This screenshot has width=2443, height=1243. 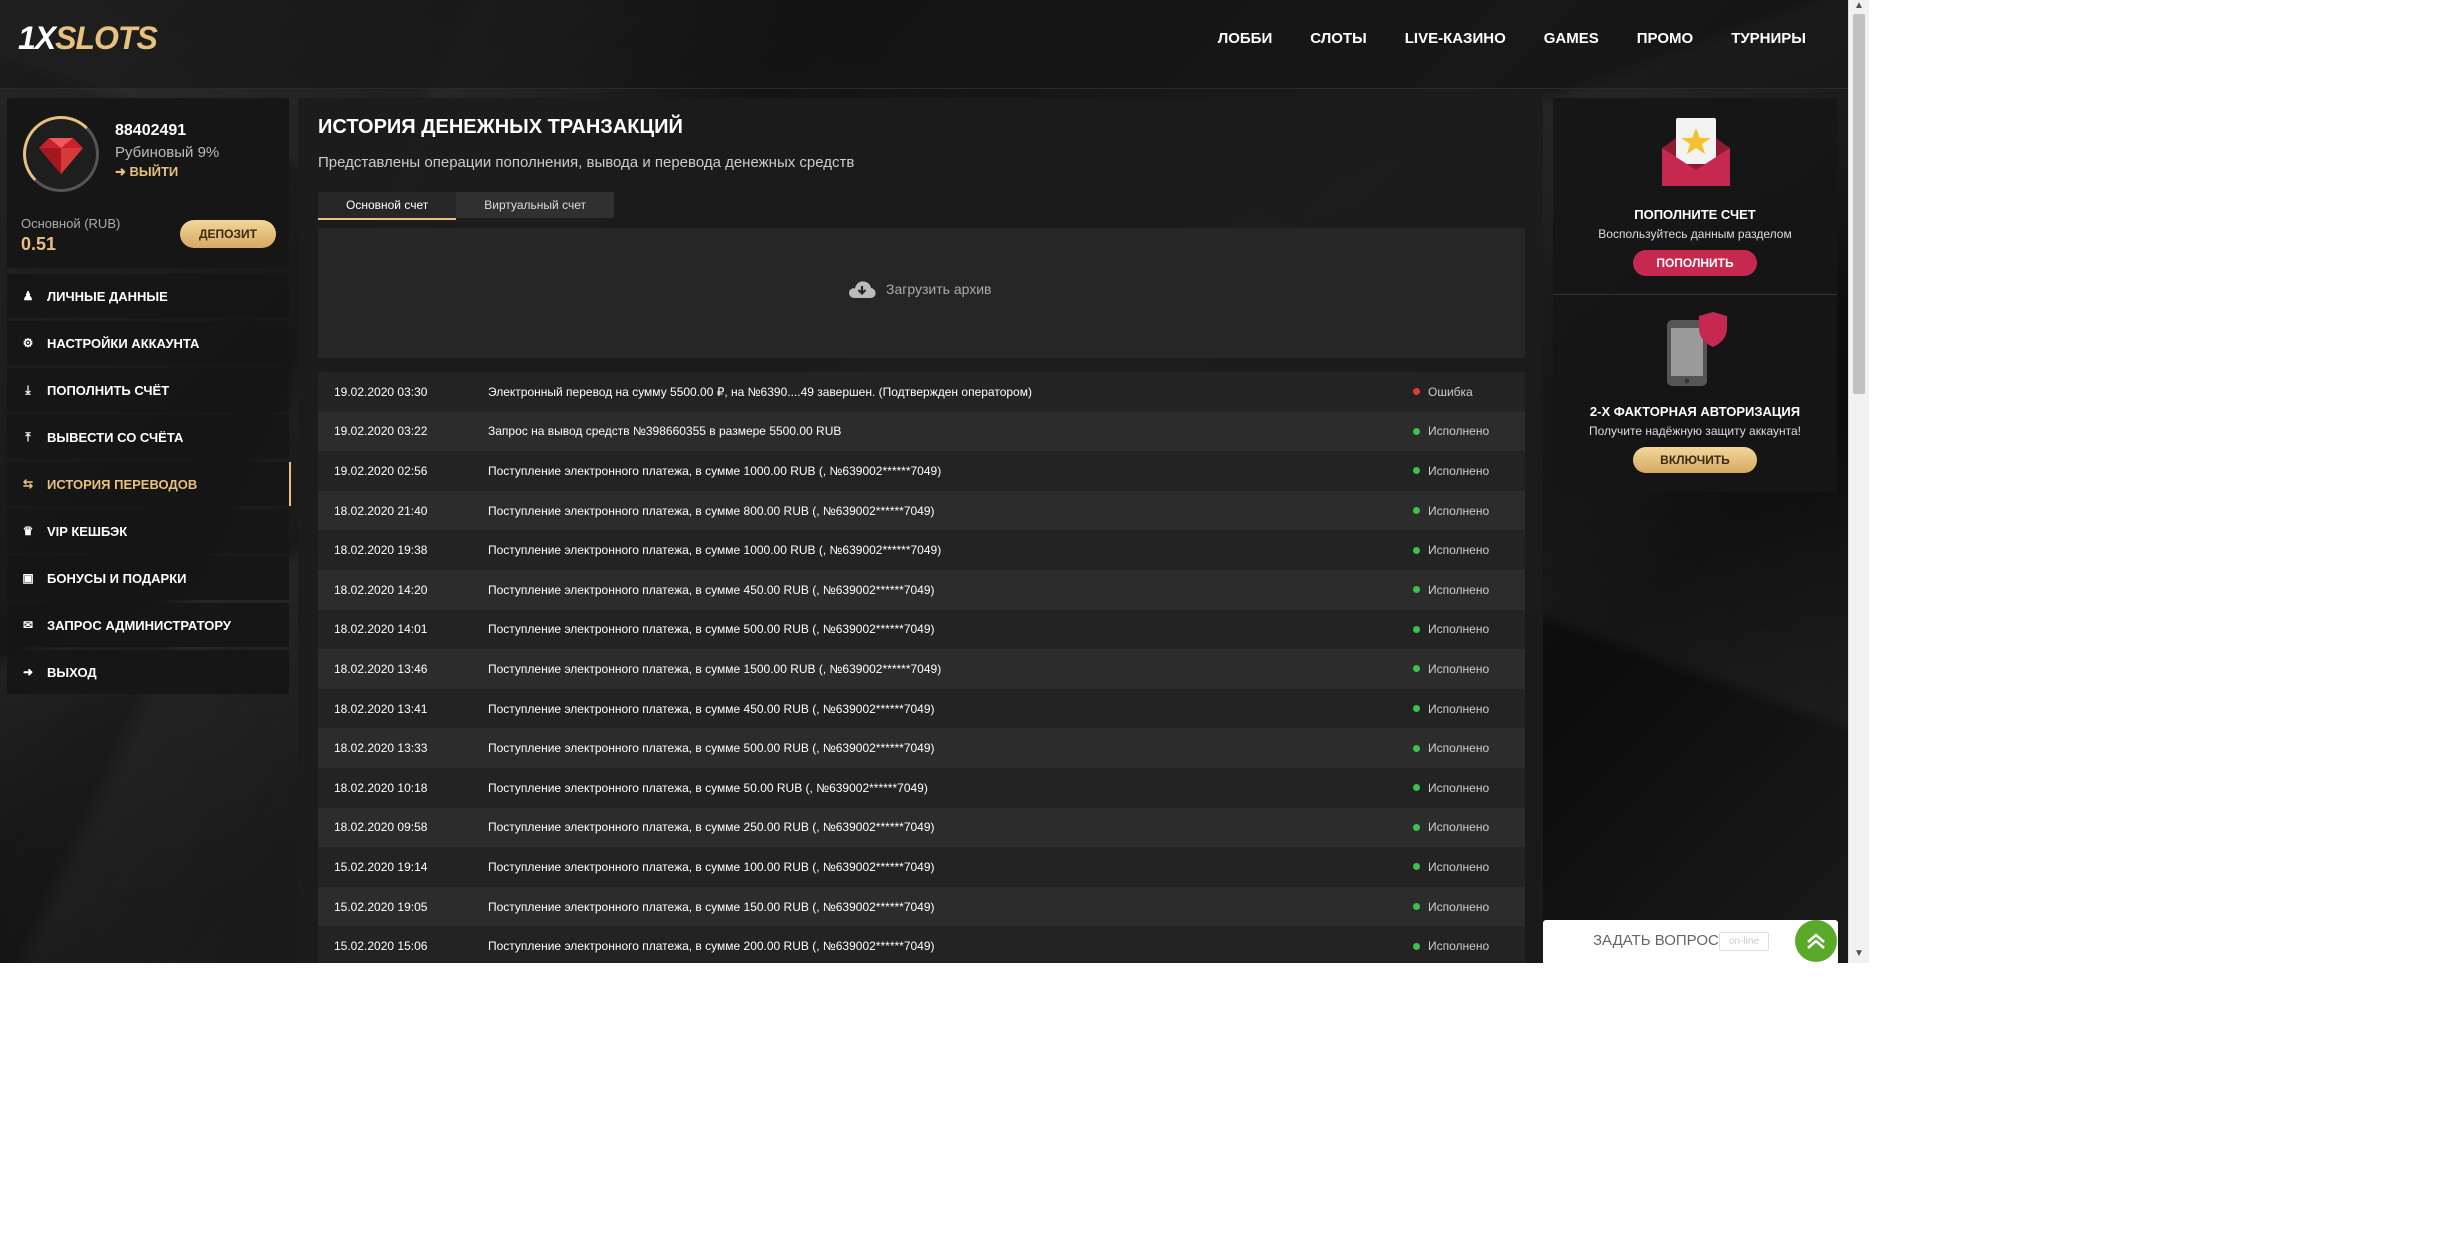 I want to click on archive-download-button: Загрузить архив, so click(x=920, y=289).